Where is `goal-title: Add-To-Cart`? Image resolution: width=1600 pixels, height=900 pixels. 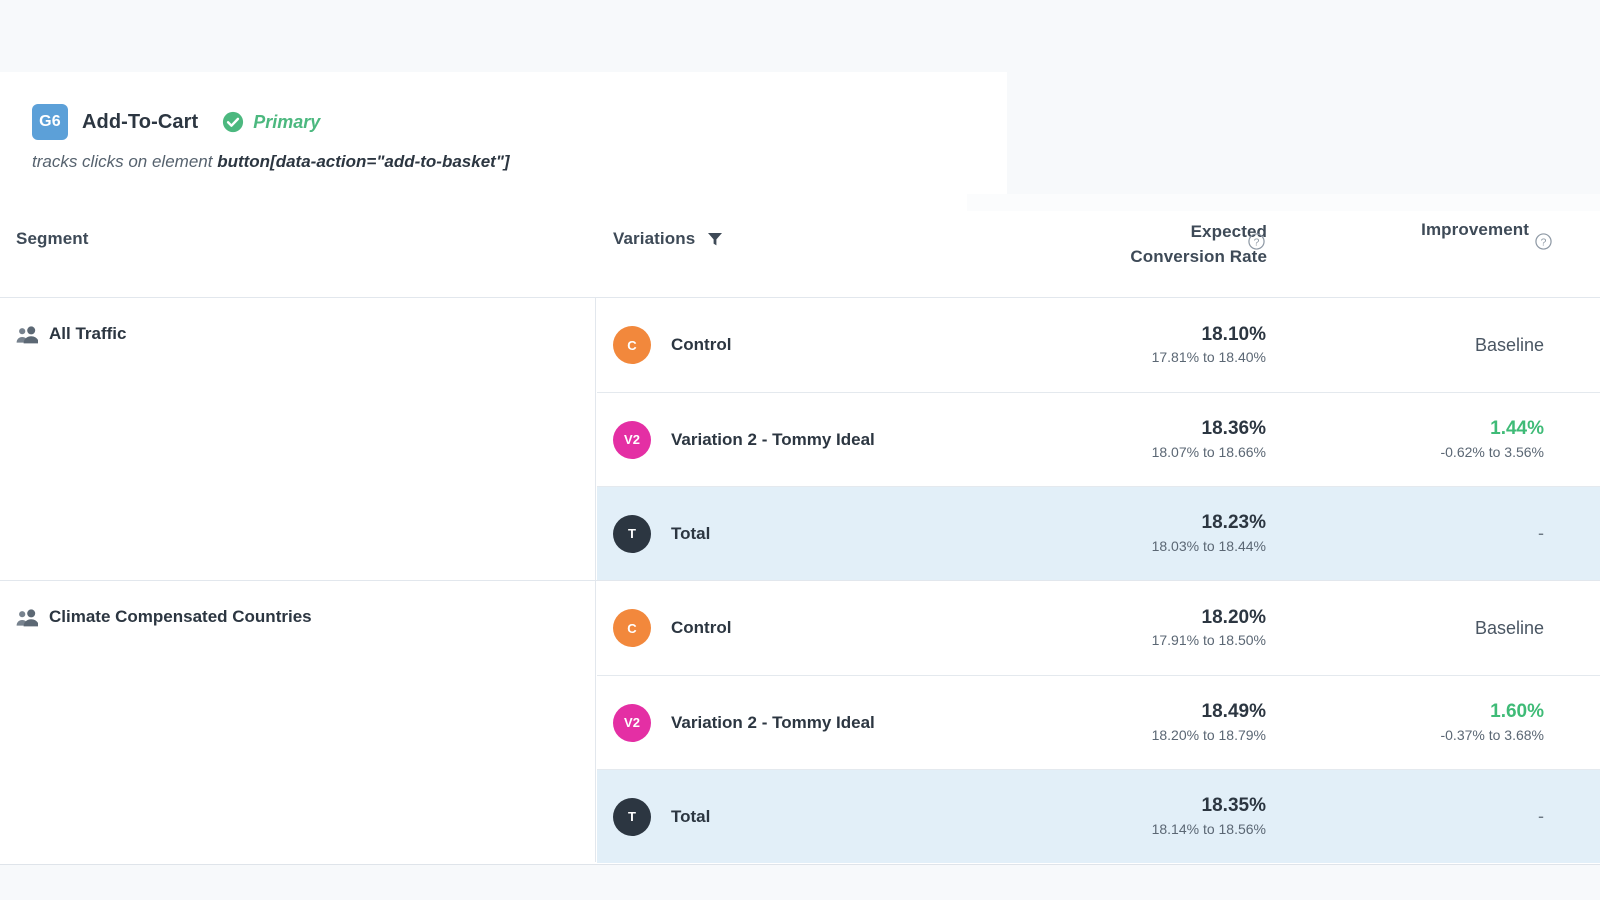
goal-title: Add-To-Cart is located at coordinates (140, 121).